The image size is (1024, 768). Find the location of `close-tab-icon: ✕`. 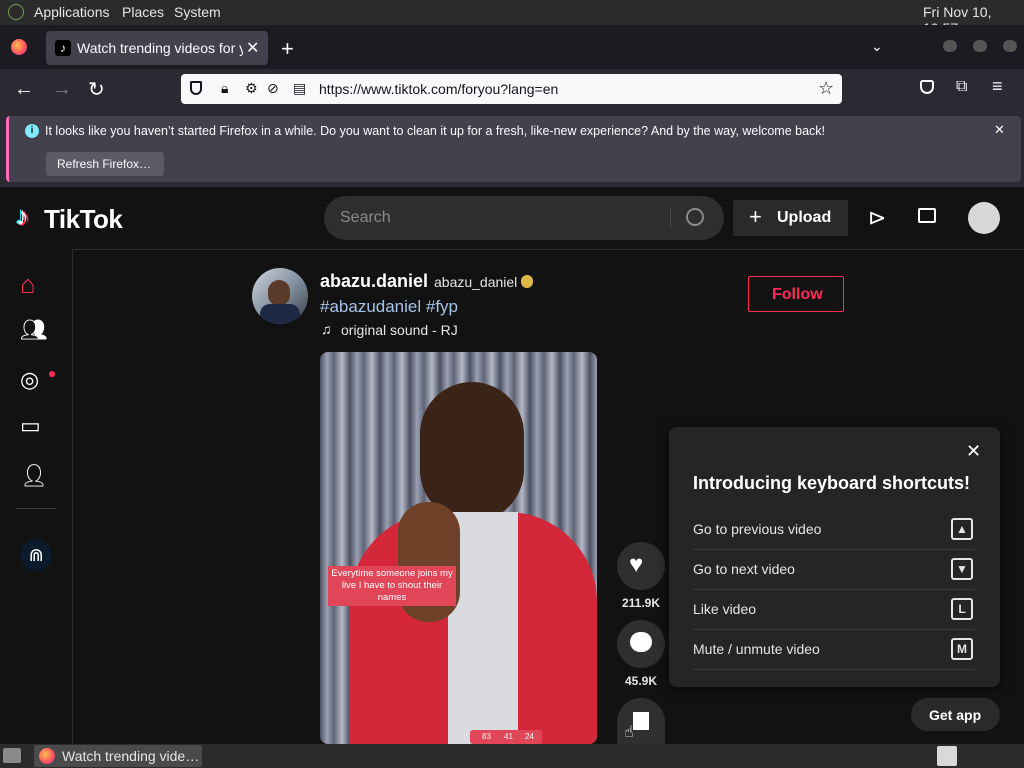

close-tab-icon: ✕ is located at coordinates (252, 48).